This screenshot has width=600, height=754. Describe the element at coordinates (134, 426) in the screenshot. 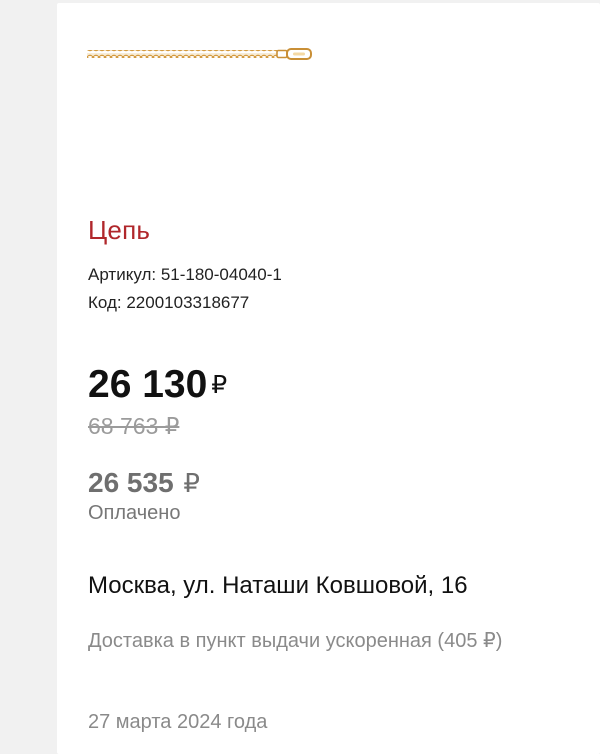

I see `old-price: 68 763 ₽` at that location.